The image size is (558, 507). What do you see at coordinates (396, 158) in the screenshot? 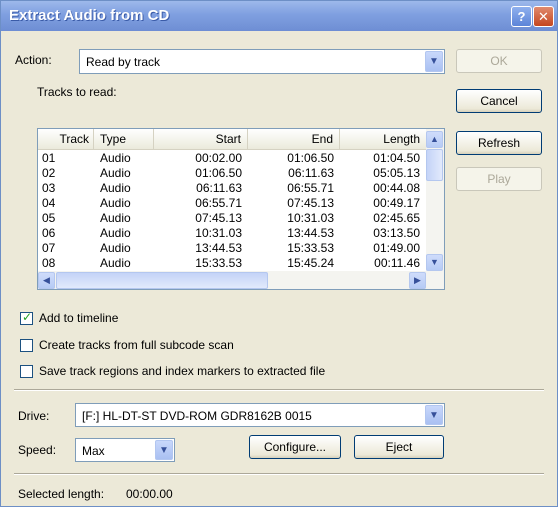
I see `cell-length: 01:04.50` at bounding box center [396, 158].